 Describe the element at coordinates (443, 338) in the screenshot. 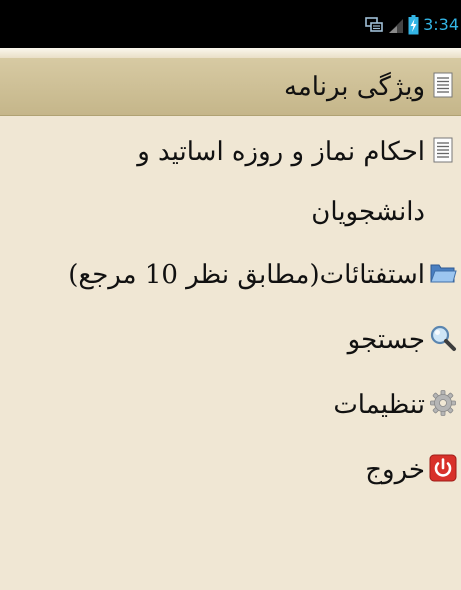

I see `search-icon` at that location.